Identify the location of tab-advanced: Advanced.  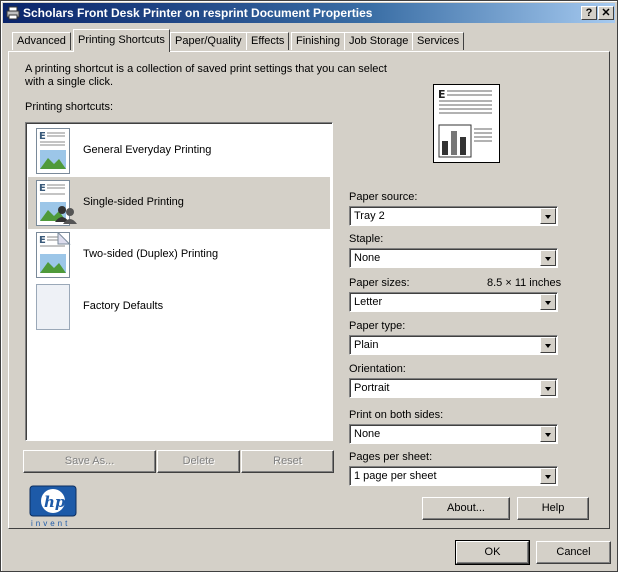
(41, 41).